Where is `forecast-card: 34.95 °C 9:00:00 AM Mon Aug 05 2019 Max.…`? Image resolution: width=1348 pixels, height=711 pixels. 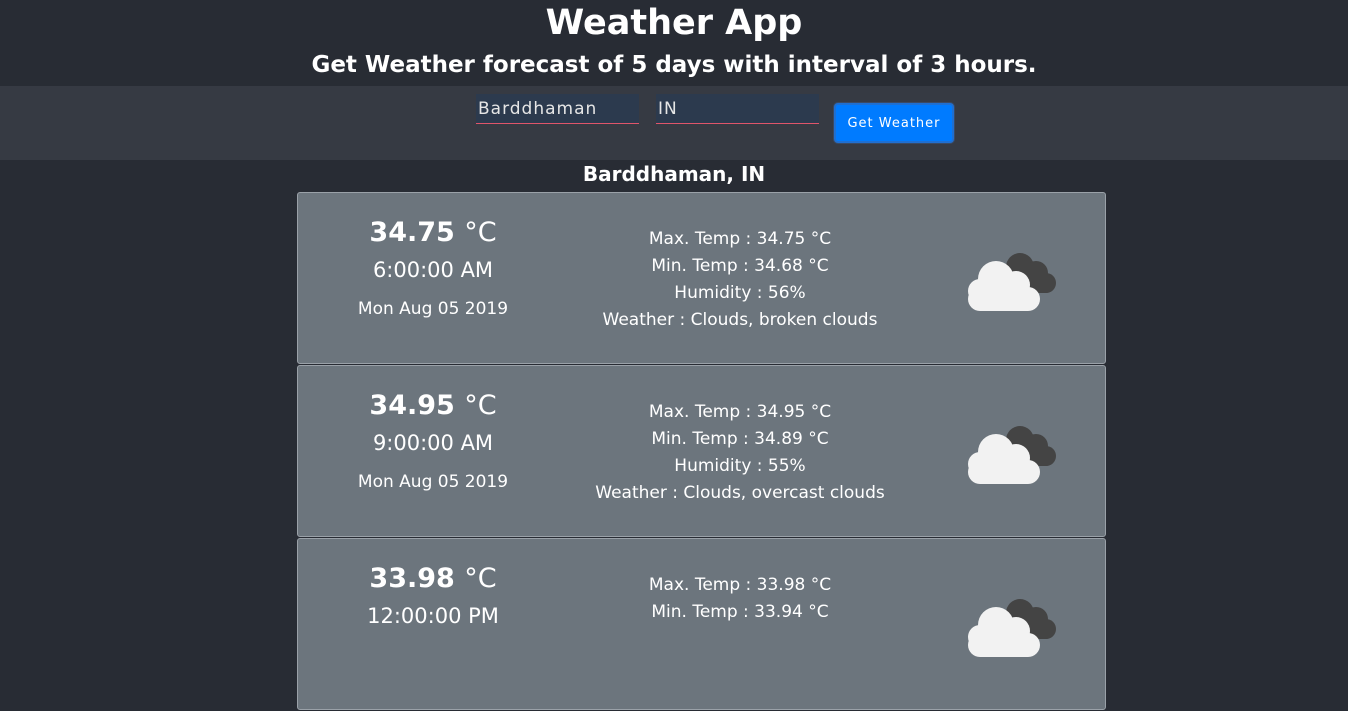
forecast-card: 34.95 °C 9:00:00 AM Mon Aug 05 2019 Max.… is located at coordinates (701, 451).